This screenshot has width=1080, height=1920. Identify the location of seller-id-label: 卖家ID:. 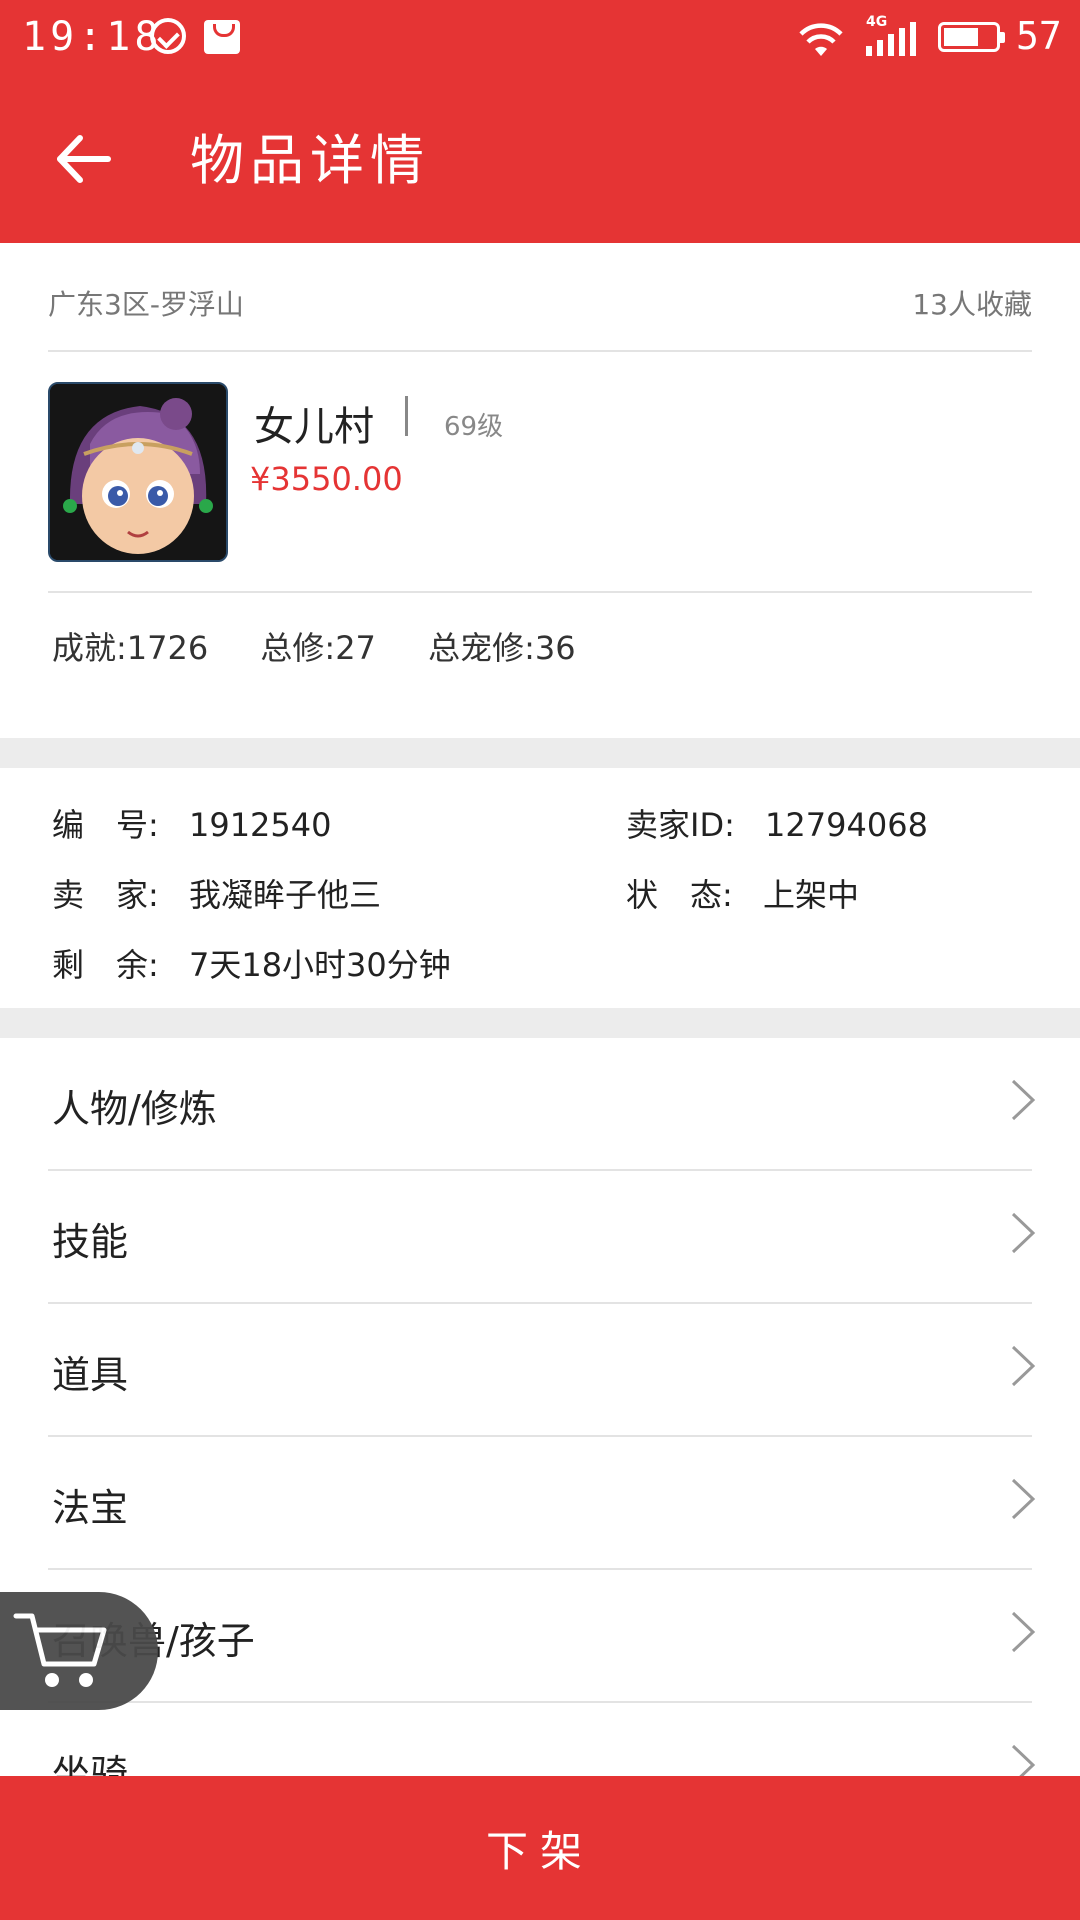
(680, 825).